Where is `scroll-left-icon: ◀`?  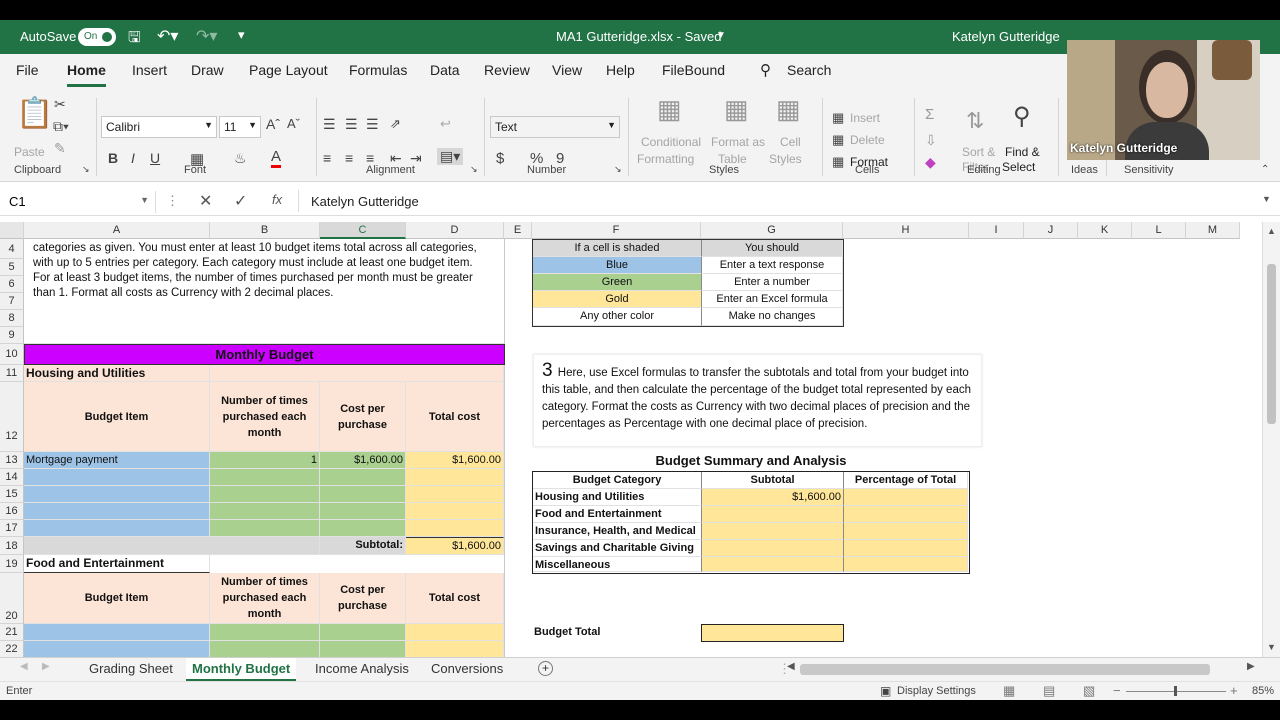 scroll-left-icon: ◀ is located at coordinates (791, 666).